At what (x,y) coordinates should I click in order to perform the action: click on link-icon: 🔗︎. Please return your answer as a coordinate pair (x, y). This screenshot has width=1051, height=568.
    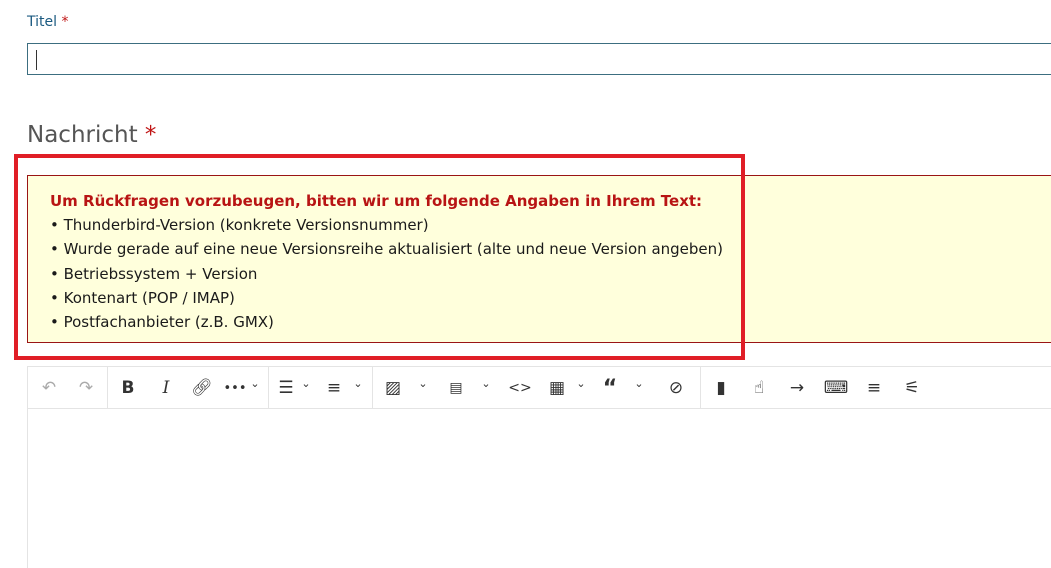
    Looking at the image, I should click on (202, 388).